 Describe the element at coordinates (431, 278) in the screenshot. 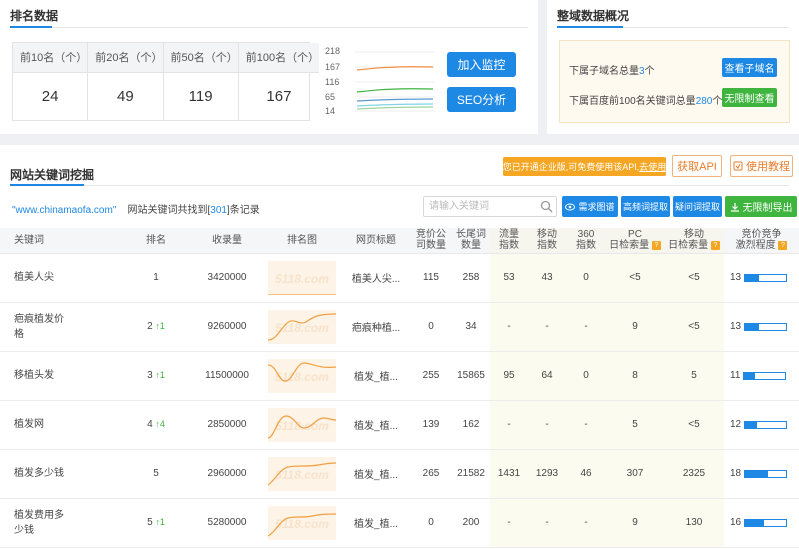

I see `bid-count-cell: 115` at that location.